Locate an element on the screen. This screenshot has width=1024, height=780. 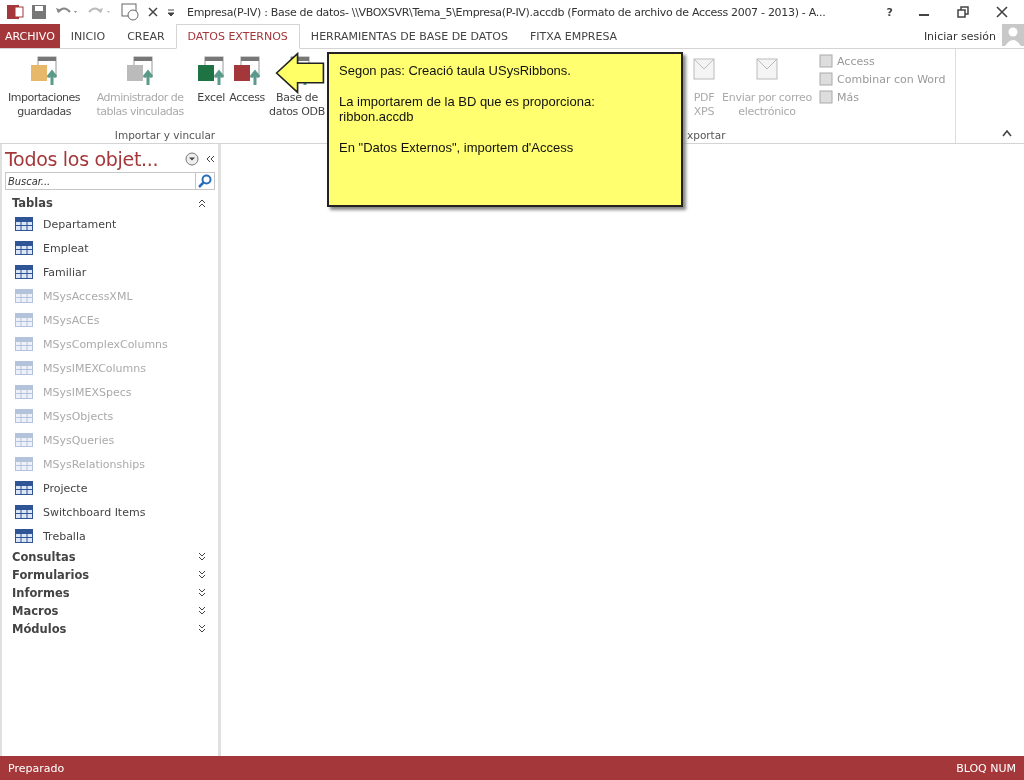
callout-text: Segon pas: Creació taula USysRibbons. is located at coordinates (455, 71).